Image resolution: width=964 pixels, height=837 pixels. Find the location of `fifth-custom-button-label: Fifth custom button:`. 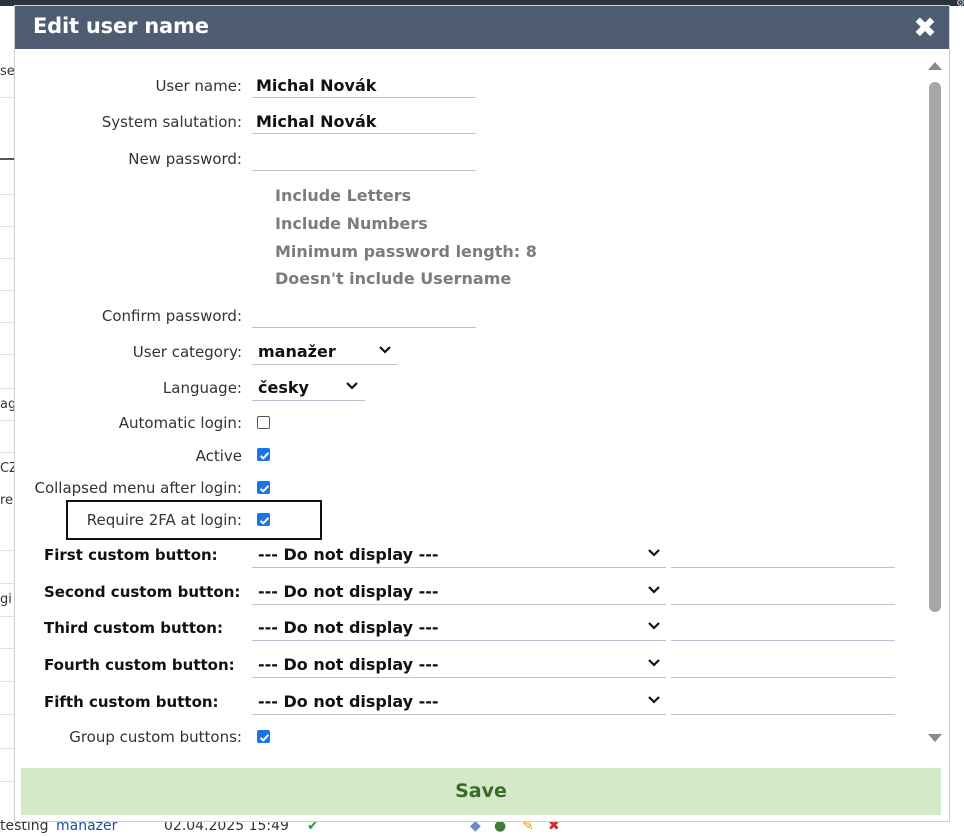

fifth-custom-button-label: Fifth custom button: is located at coordinates (131, 702).